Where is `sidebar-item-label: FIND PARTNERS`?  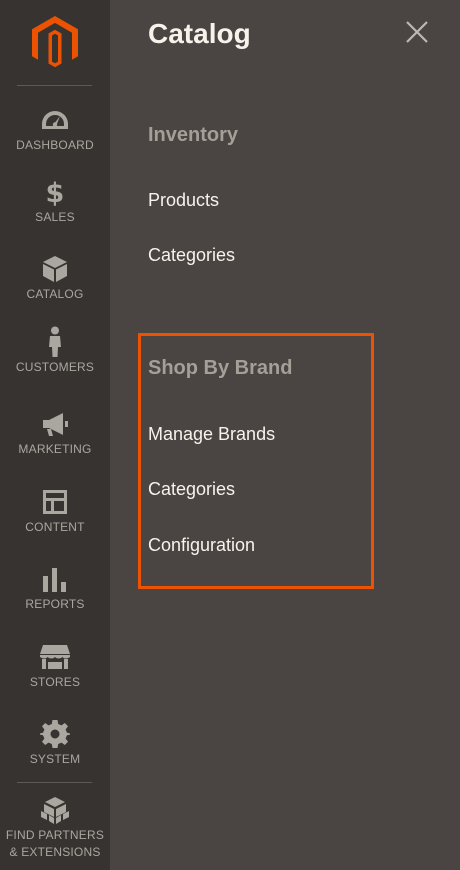
sidebar-item-label: FIND PARTNERS is located at coordinates (55, 835).